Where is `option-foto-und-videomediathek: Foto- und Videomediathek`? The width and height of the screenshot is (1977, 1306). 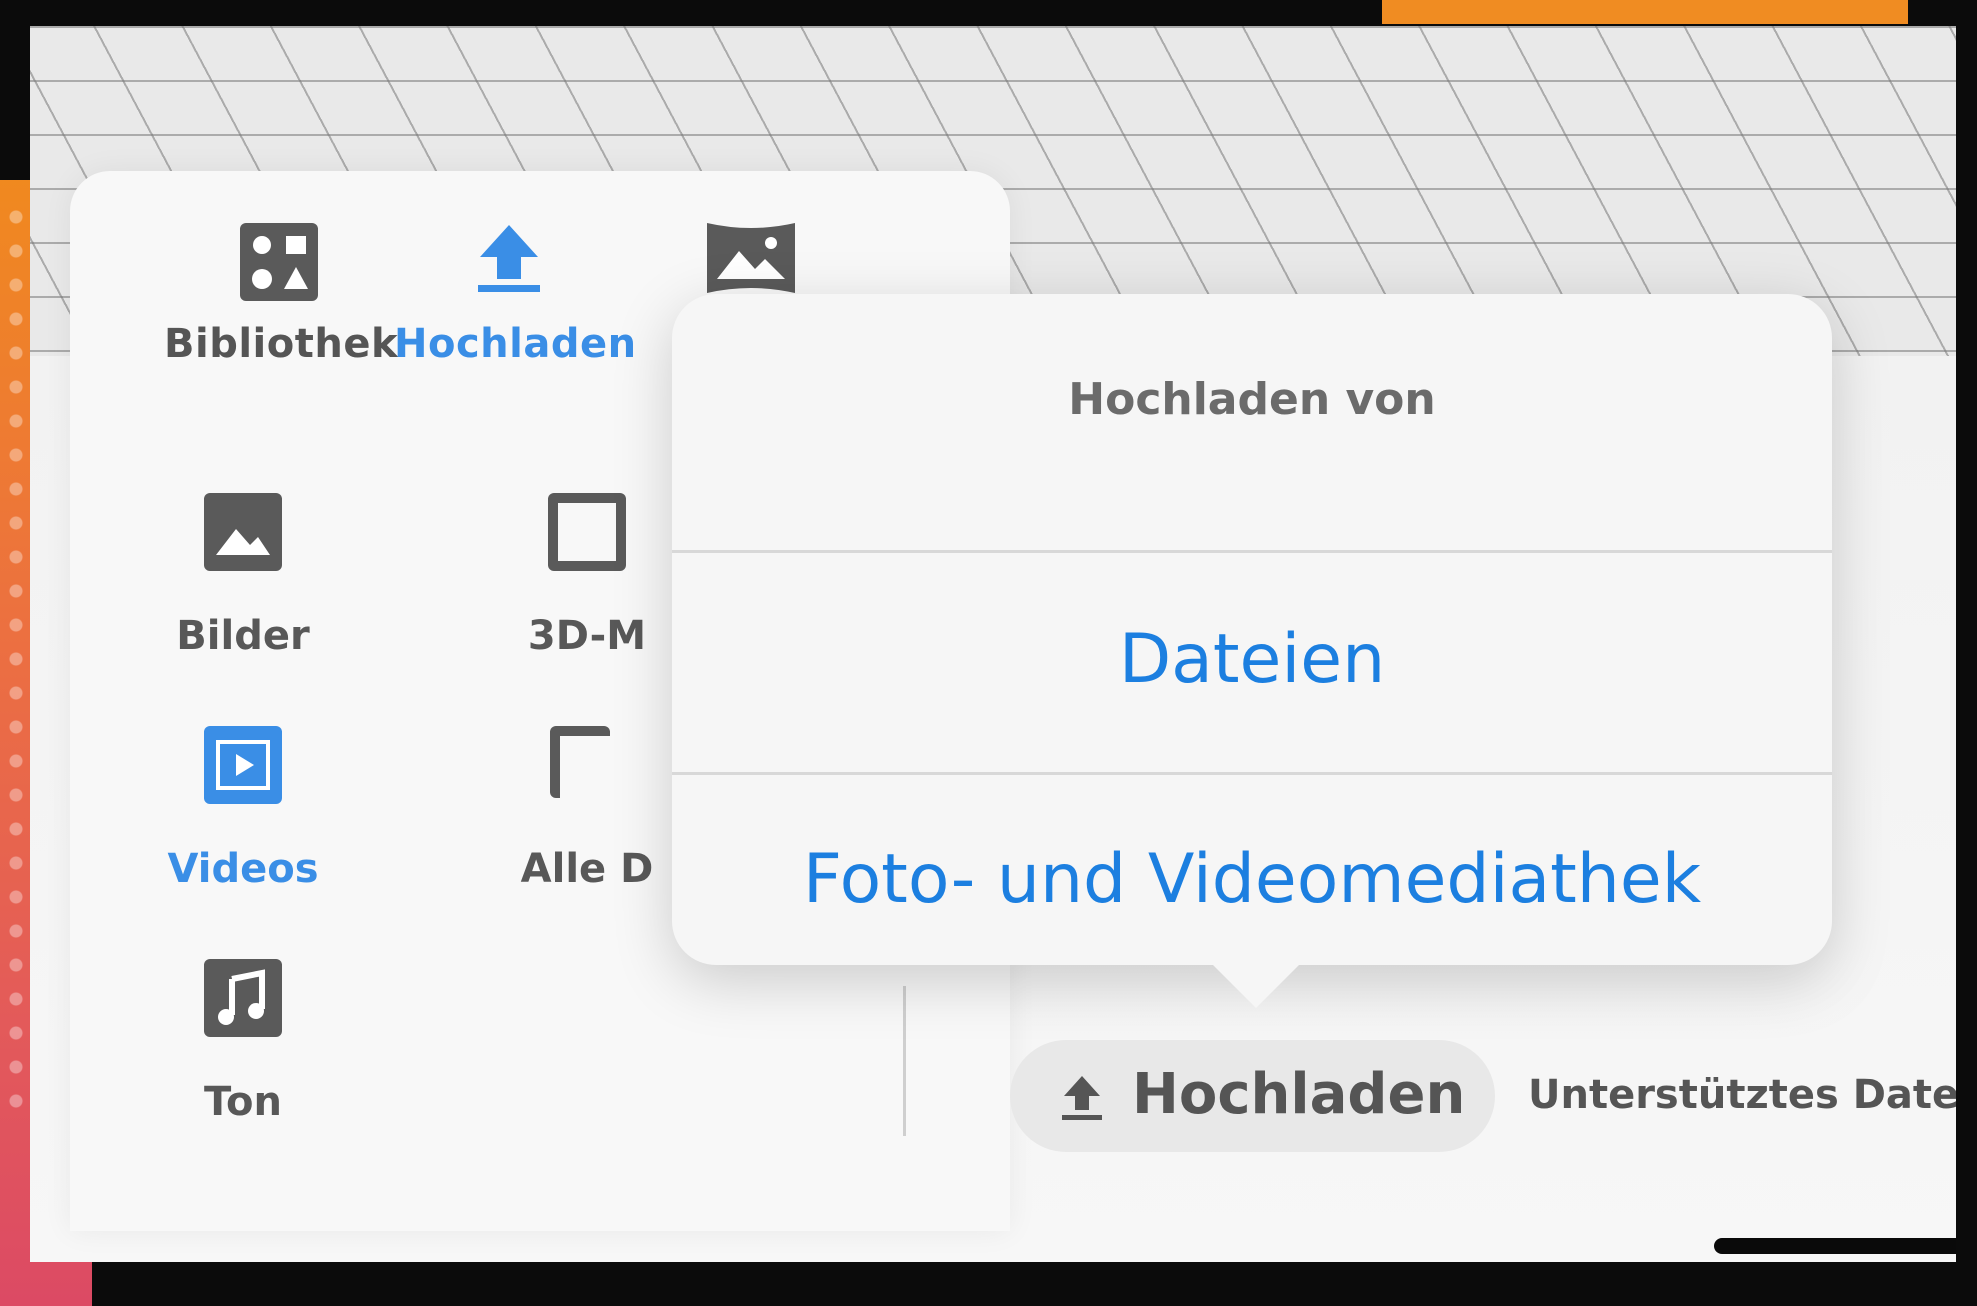
option-foto-und-videomediathek: Foto- und Videomediathek is located at coordinates (1252, 879).